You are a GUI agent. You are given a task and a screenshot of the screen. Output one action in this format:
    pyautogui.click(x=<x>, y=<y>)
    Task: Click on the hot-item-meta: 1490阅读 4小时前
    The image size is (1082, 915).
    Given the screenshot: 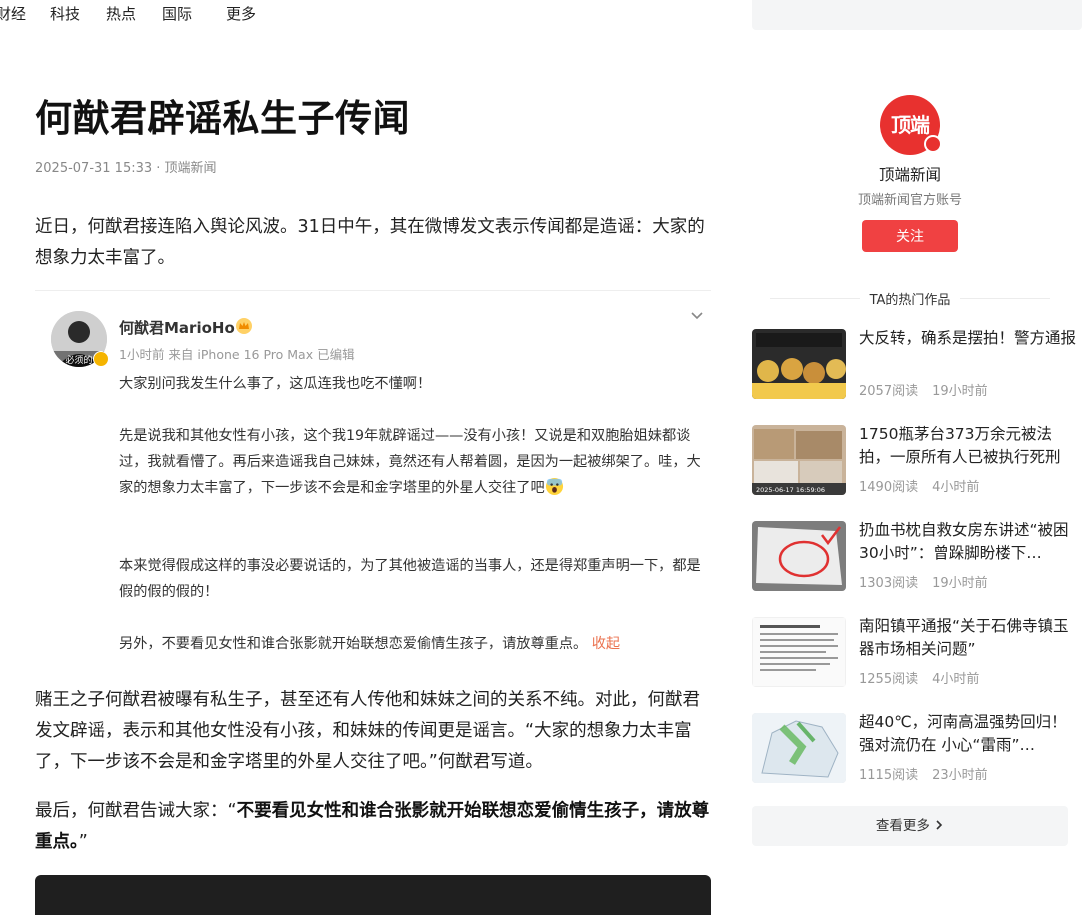 What is the action you would take?
    pyautogui.click(x=919, y=485)
    